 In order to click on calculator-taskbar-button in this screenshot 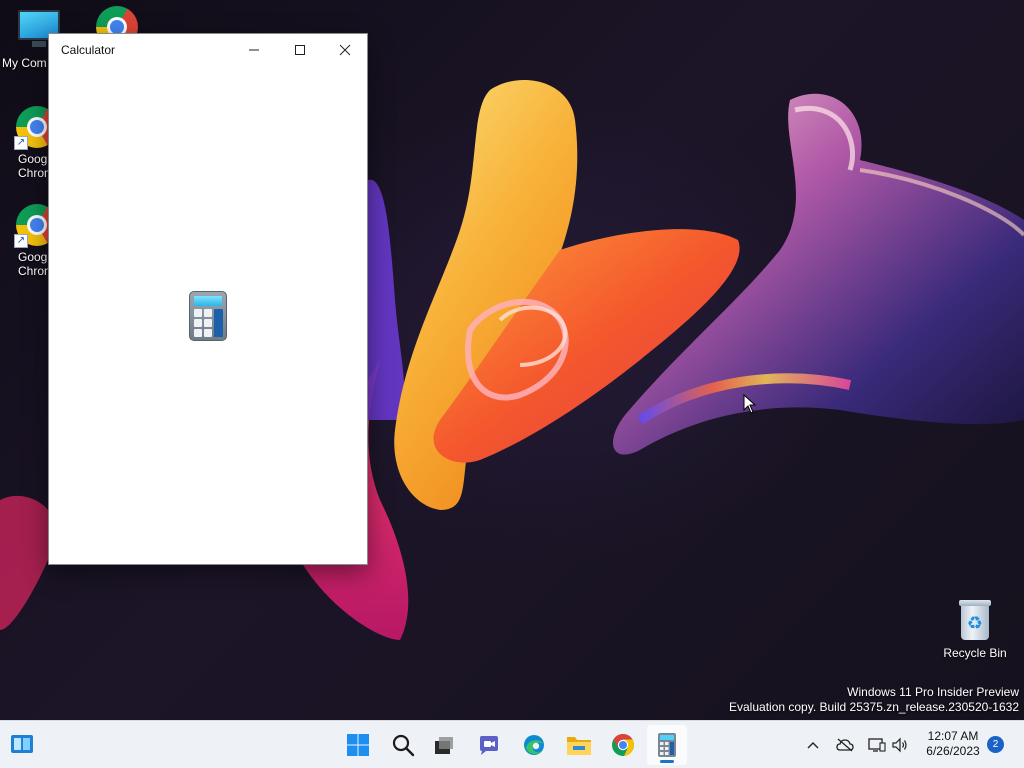, I will do `click(667, 745)`.